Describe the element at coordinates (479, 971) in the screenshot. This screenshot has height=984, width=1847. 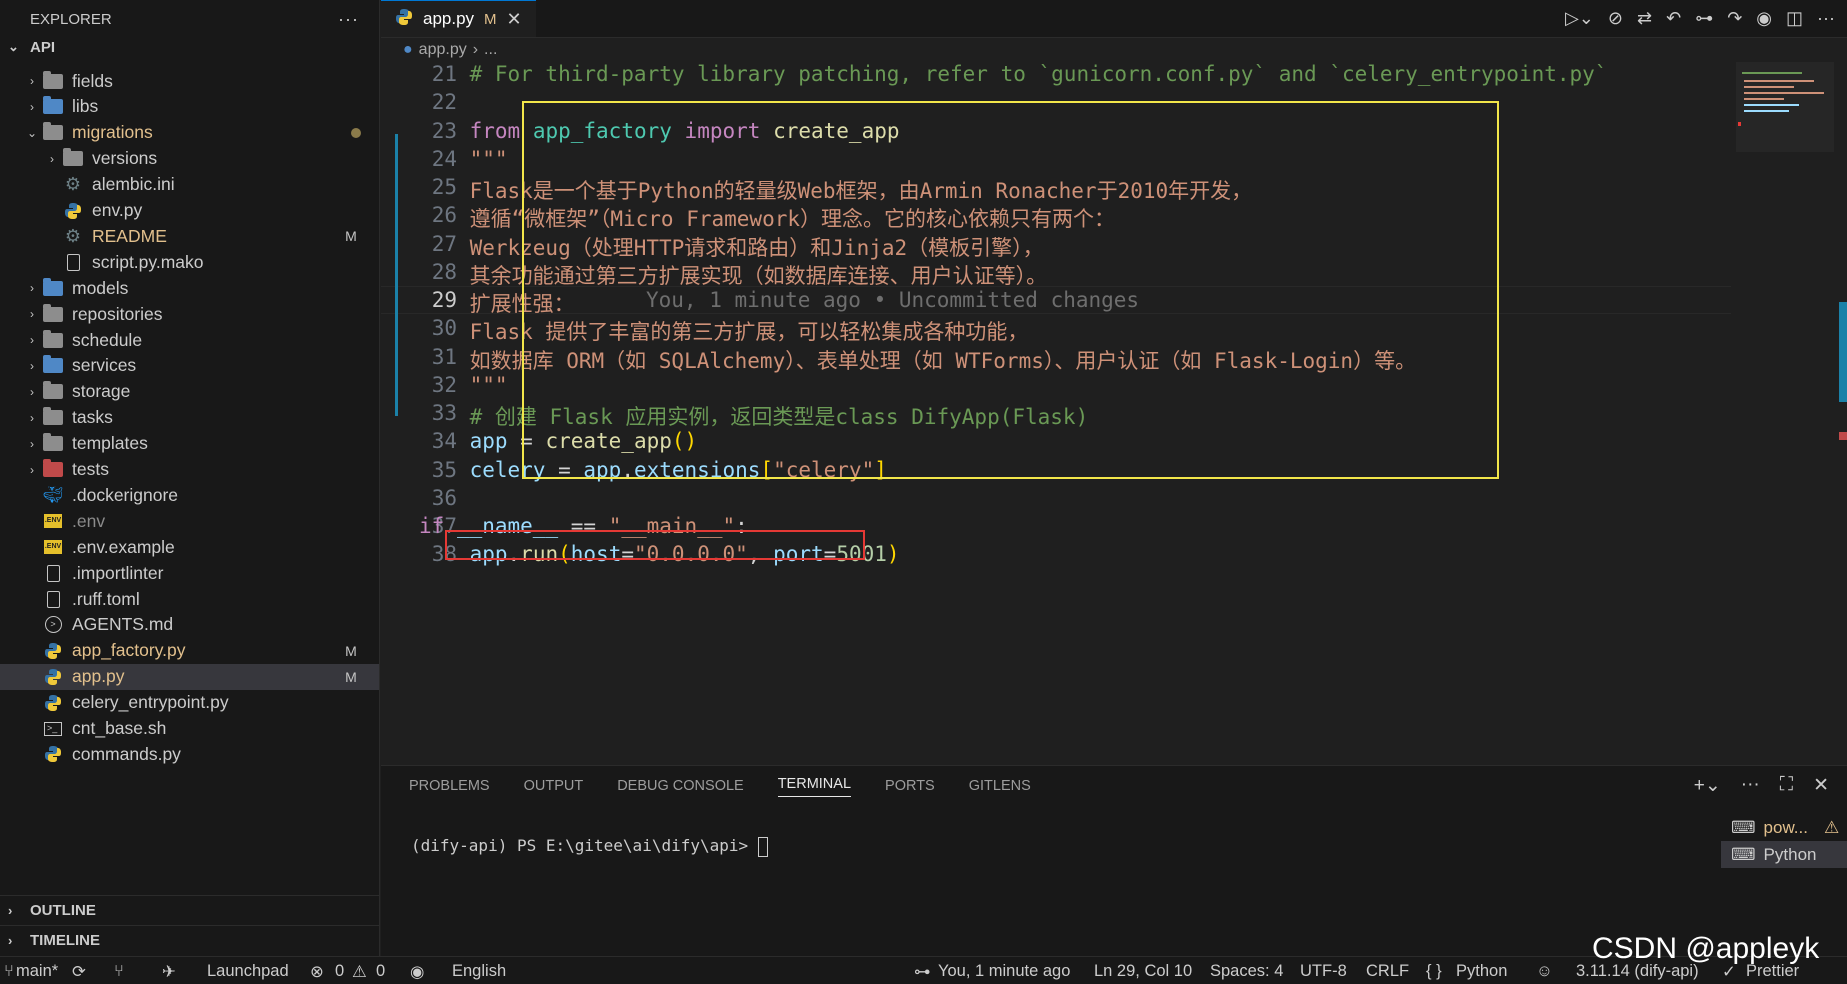
I see `status-input-language: English` at that location.